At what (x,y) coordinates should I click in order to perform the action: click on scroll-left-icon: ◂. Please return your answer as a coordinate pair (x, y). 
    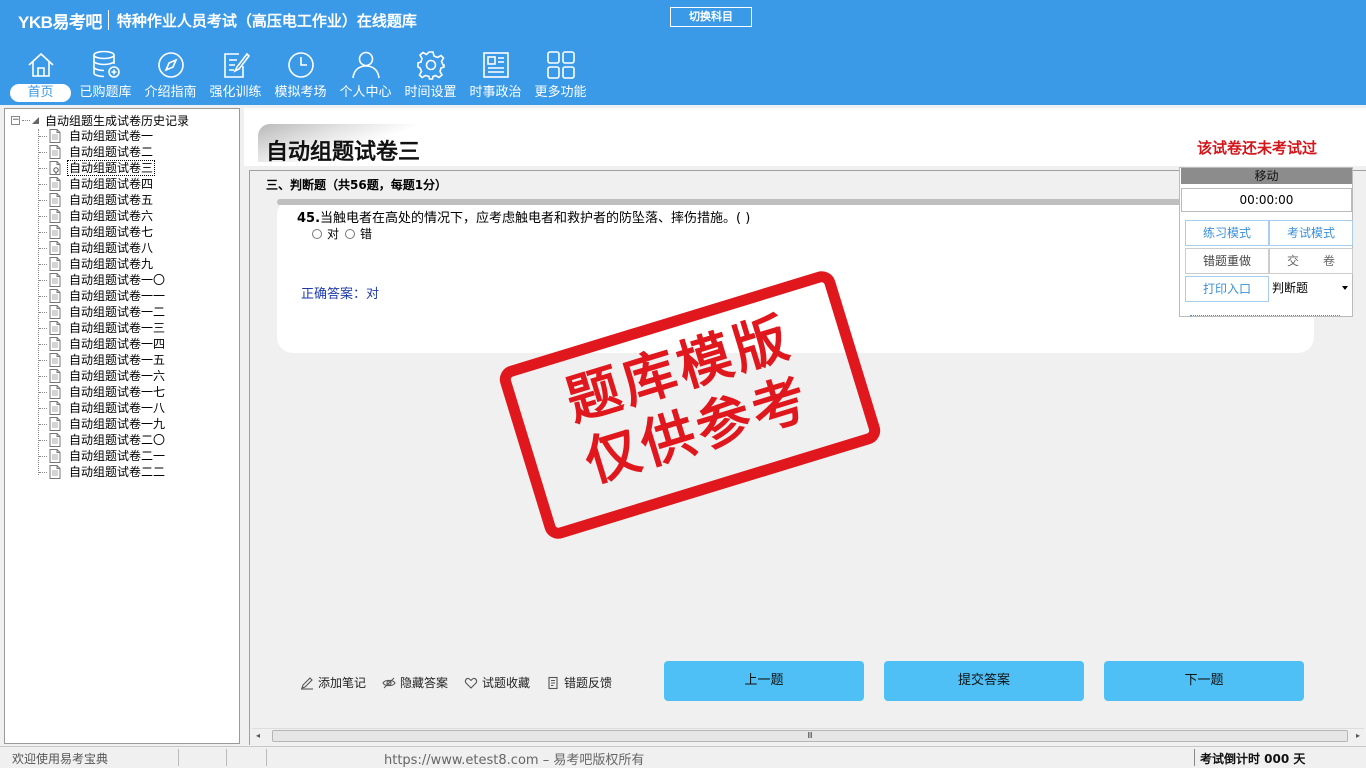
    Looking at the image, I should click on (258, 735).